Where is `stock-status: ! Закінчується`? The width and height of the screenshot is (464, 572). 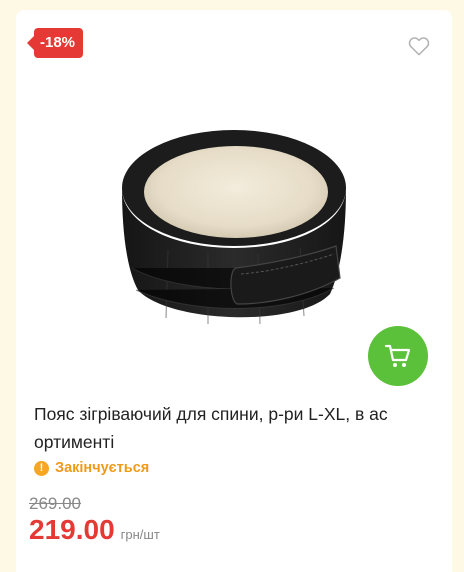 stock-status: ! Закінчується is located at coordinates (91, 468).